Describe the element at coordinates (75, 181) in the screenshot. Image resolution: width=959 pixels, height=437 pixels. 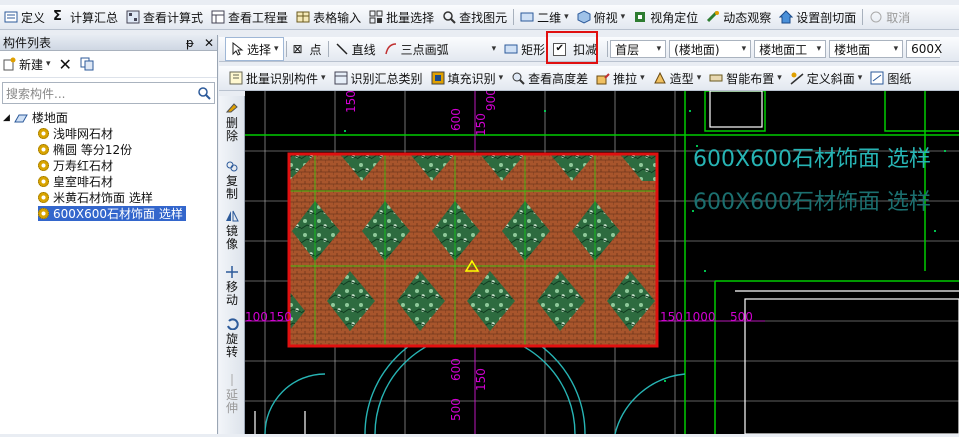
I see `tree-item: 皇室啡石材` at that location.